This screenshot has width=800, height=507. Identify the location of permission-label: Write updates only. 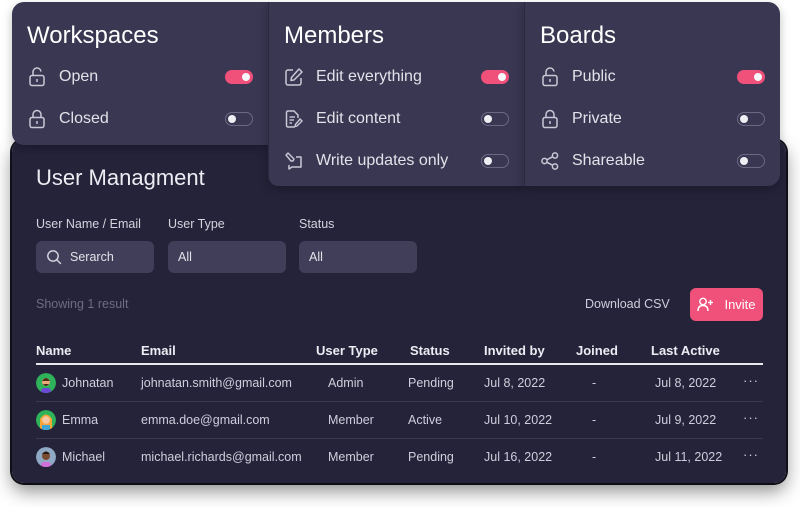
(382, 160).